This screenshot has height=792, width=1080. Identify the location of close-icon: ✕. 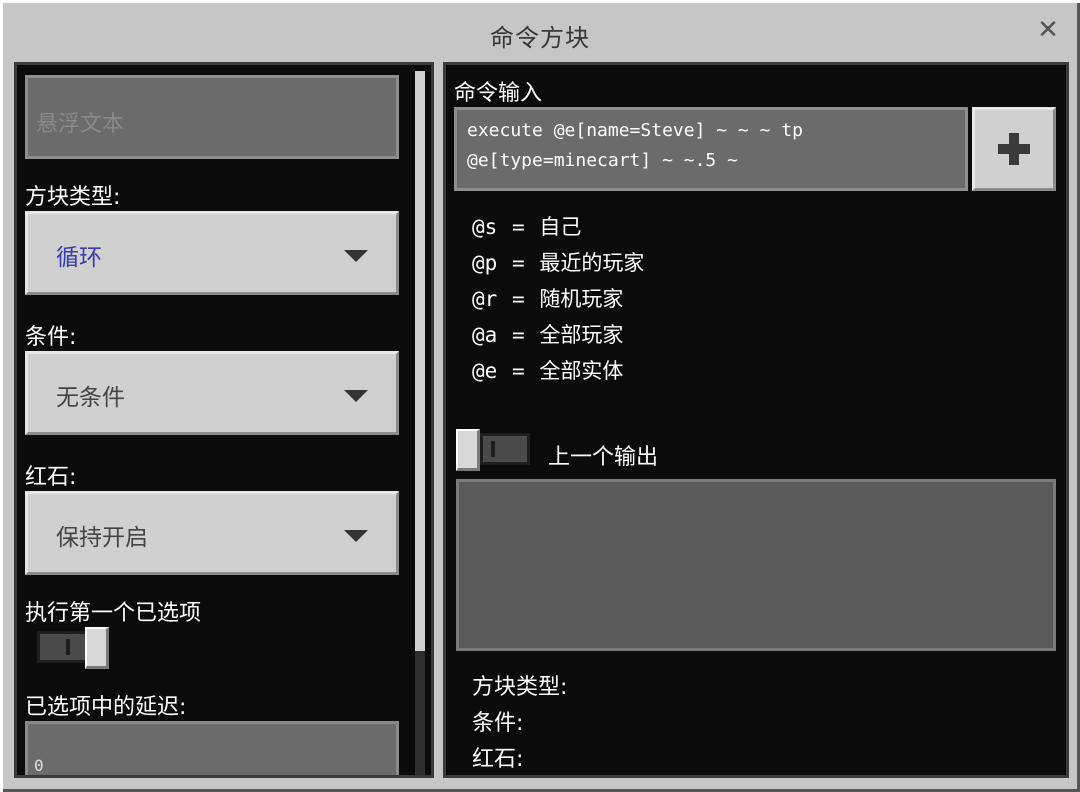
(1048, 30).